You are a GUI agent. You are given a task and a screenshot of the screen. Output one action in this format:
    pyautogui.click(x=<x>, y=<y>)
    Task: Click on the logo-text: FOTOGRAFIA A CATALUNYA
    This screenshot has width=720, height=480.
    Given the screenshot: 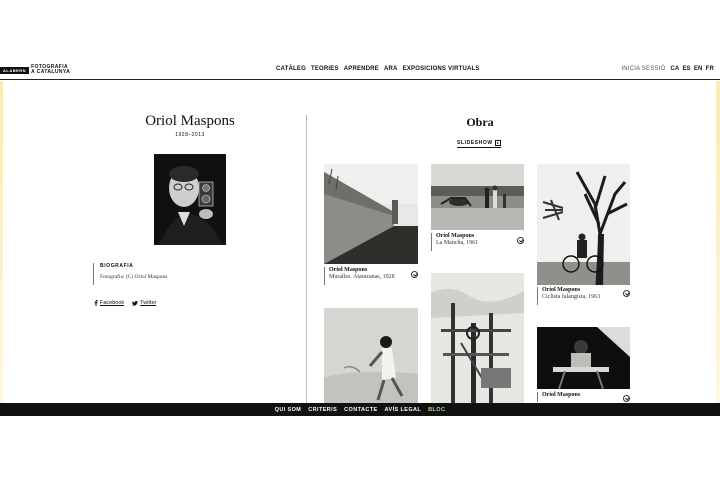 What is the action you would take?
    pyautogui.click(x=50, y=70)
    